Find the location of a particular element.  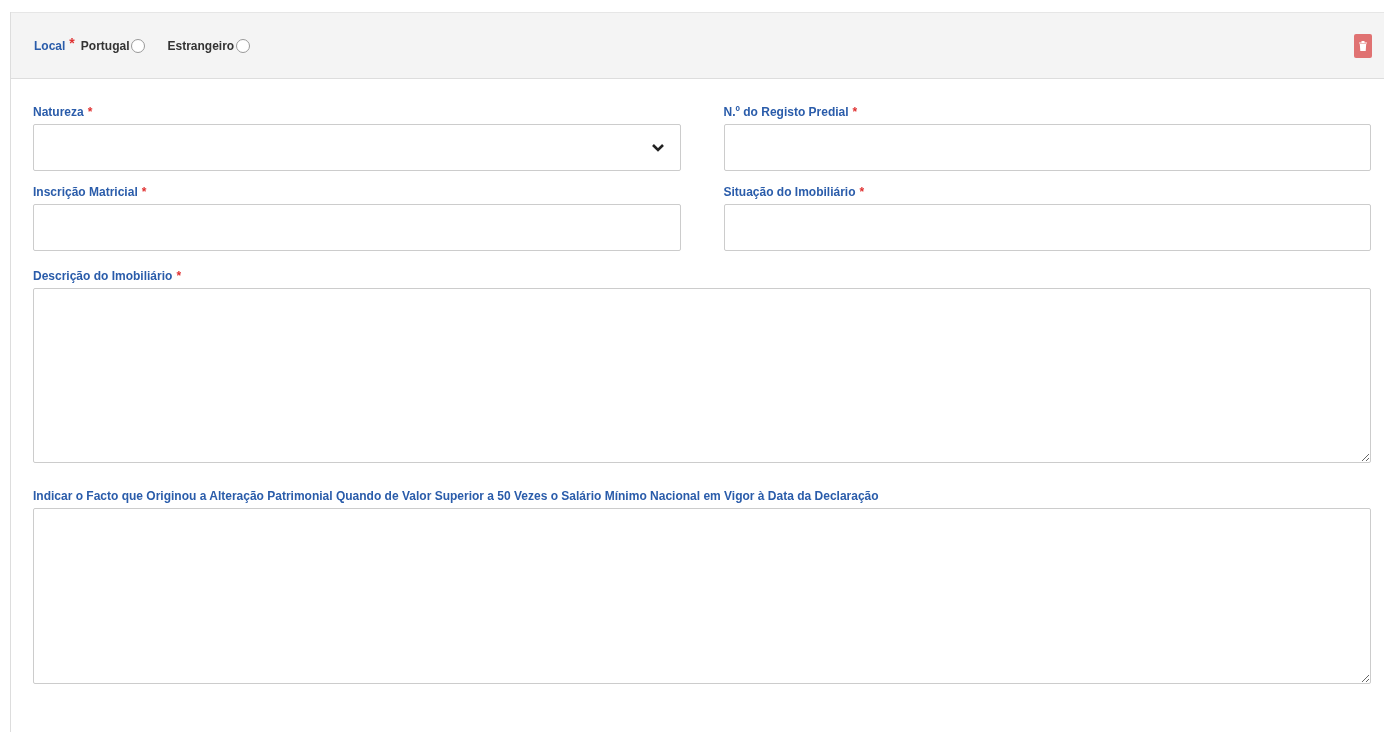

field-label: Natureza is located at coordinates (58, 112).